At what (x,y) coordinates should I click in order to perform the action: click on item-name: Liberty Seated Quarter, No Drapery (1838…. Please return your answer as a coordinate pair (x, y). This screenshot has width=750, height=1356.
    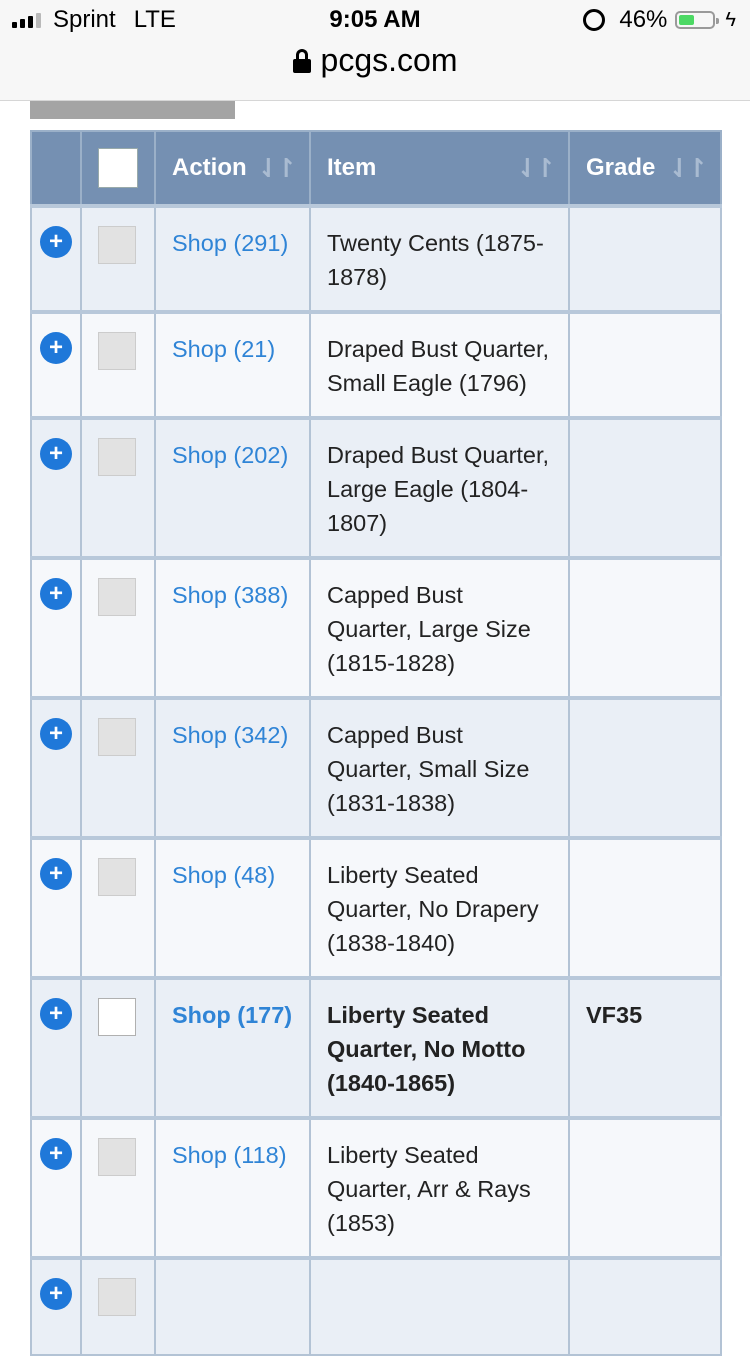
    Looking at the image, I should click on (433, 909).